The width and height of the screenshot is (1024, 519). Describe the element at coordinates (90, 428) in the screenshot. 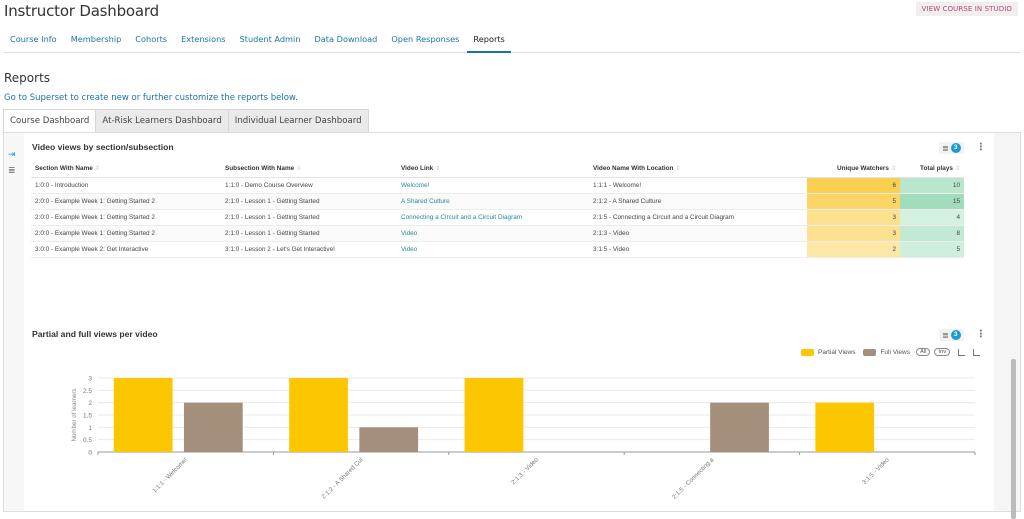

I see `y-tick-label: 1` at that location.